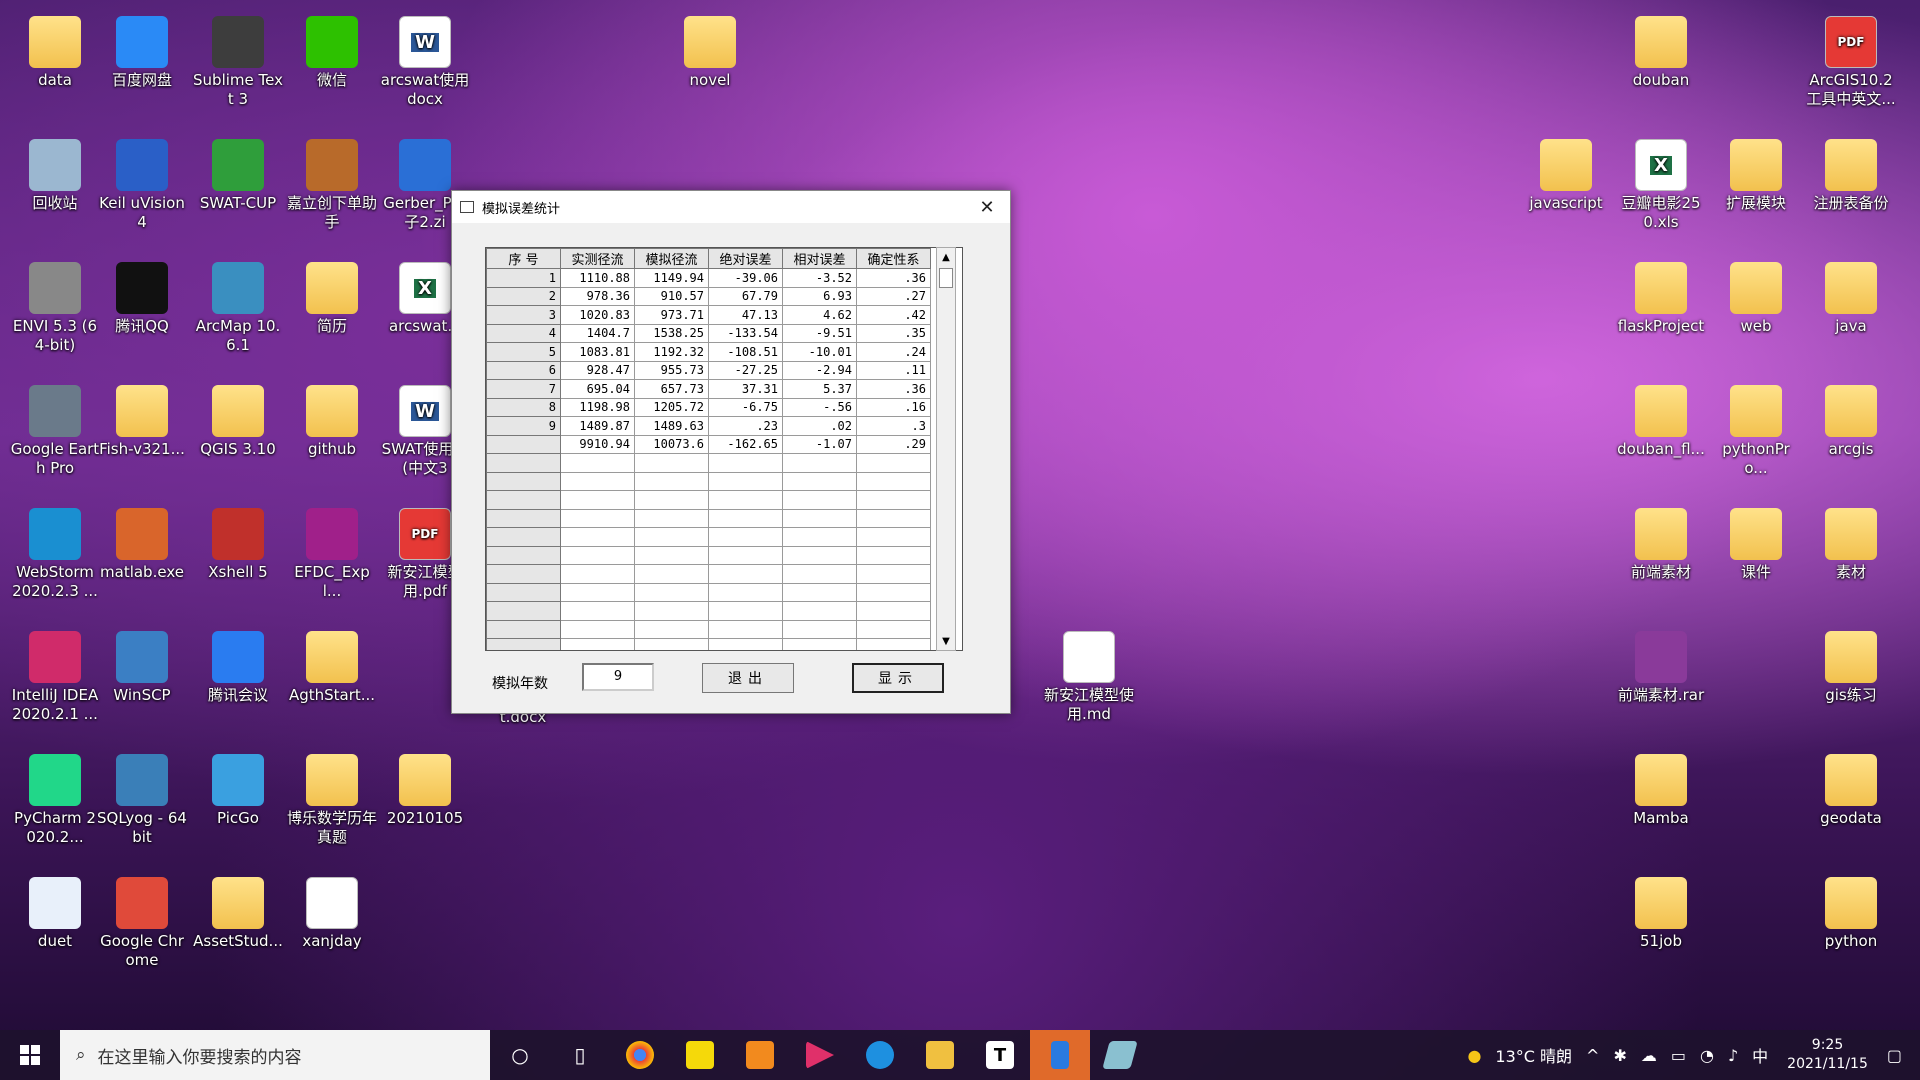 This screenshot has height=1080, width=1920. I want to click on desktop-icon: 新安江模型使用.md, so click(1089, 674).